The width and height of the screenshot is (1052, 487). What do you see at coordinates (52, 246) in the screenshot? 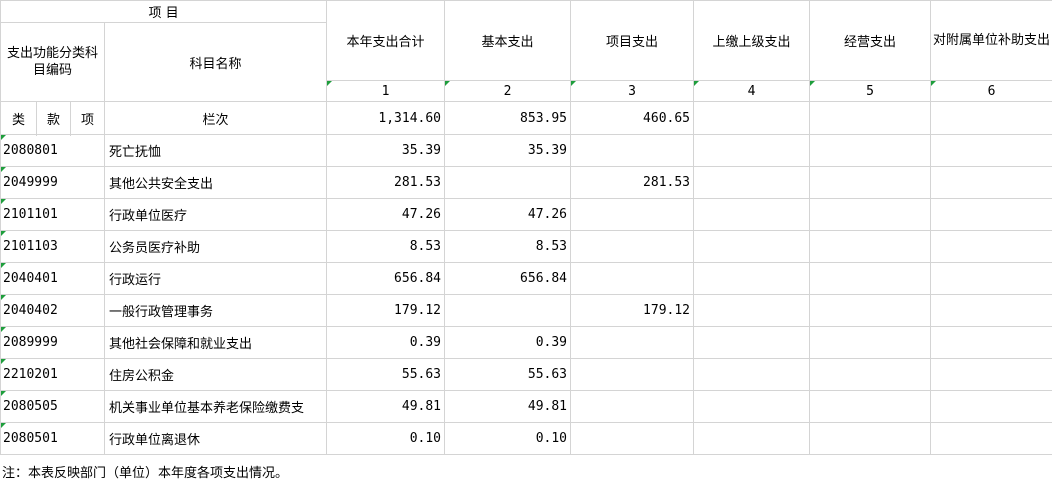
I see `row-code: 2101103` at bounding box center [52, 246].